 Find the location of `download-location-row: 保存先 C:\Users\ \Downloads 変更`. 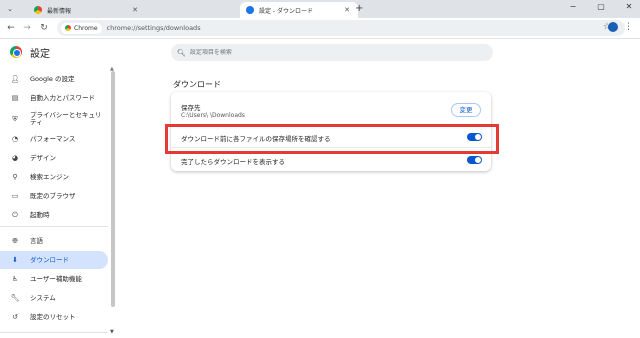

download-location-row: 保存先 C:\Users\ \Downloads 変更 is located at coordinates (331, 109).